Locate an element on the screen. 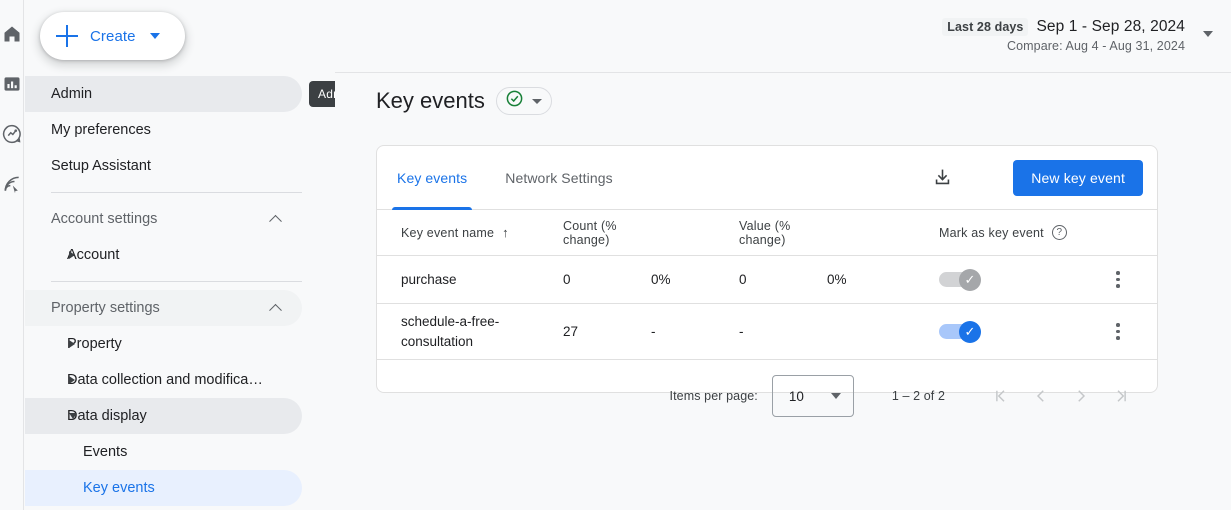 The height and width of the screenshot is (510, 1231). icon-rail is located at coordinates (12, 255).